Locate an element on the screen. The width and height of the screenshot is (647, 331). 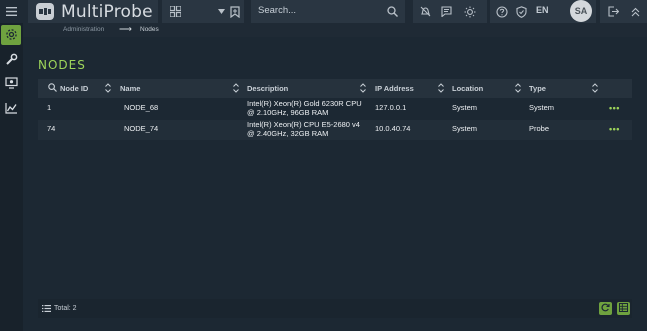
top-bar: MultiProbe Search... EN SA is located at coordinates (323, 11).